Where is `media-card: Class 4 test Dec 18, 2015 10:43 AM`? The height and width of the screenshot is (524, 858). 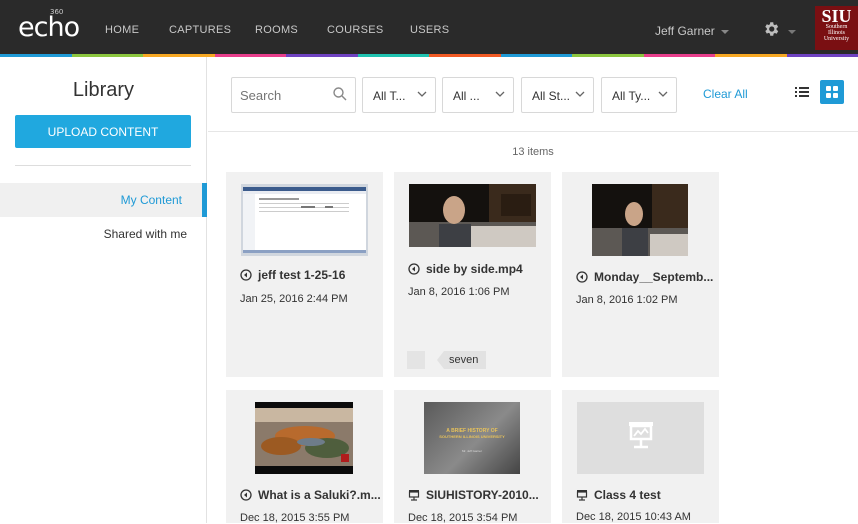 media-card: Class 4 test Dec 18, 2015 10:43 AM is located at coordinates (640, 456).